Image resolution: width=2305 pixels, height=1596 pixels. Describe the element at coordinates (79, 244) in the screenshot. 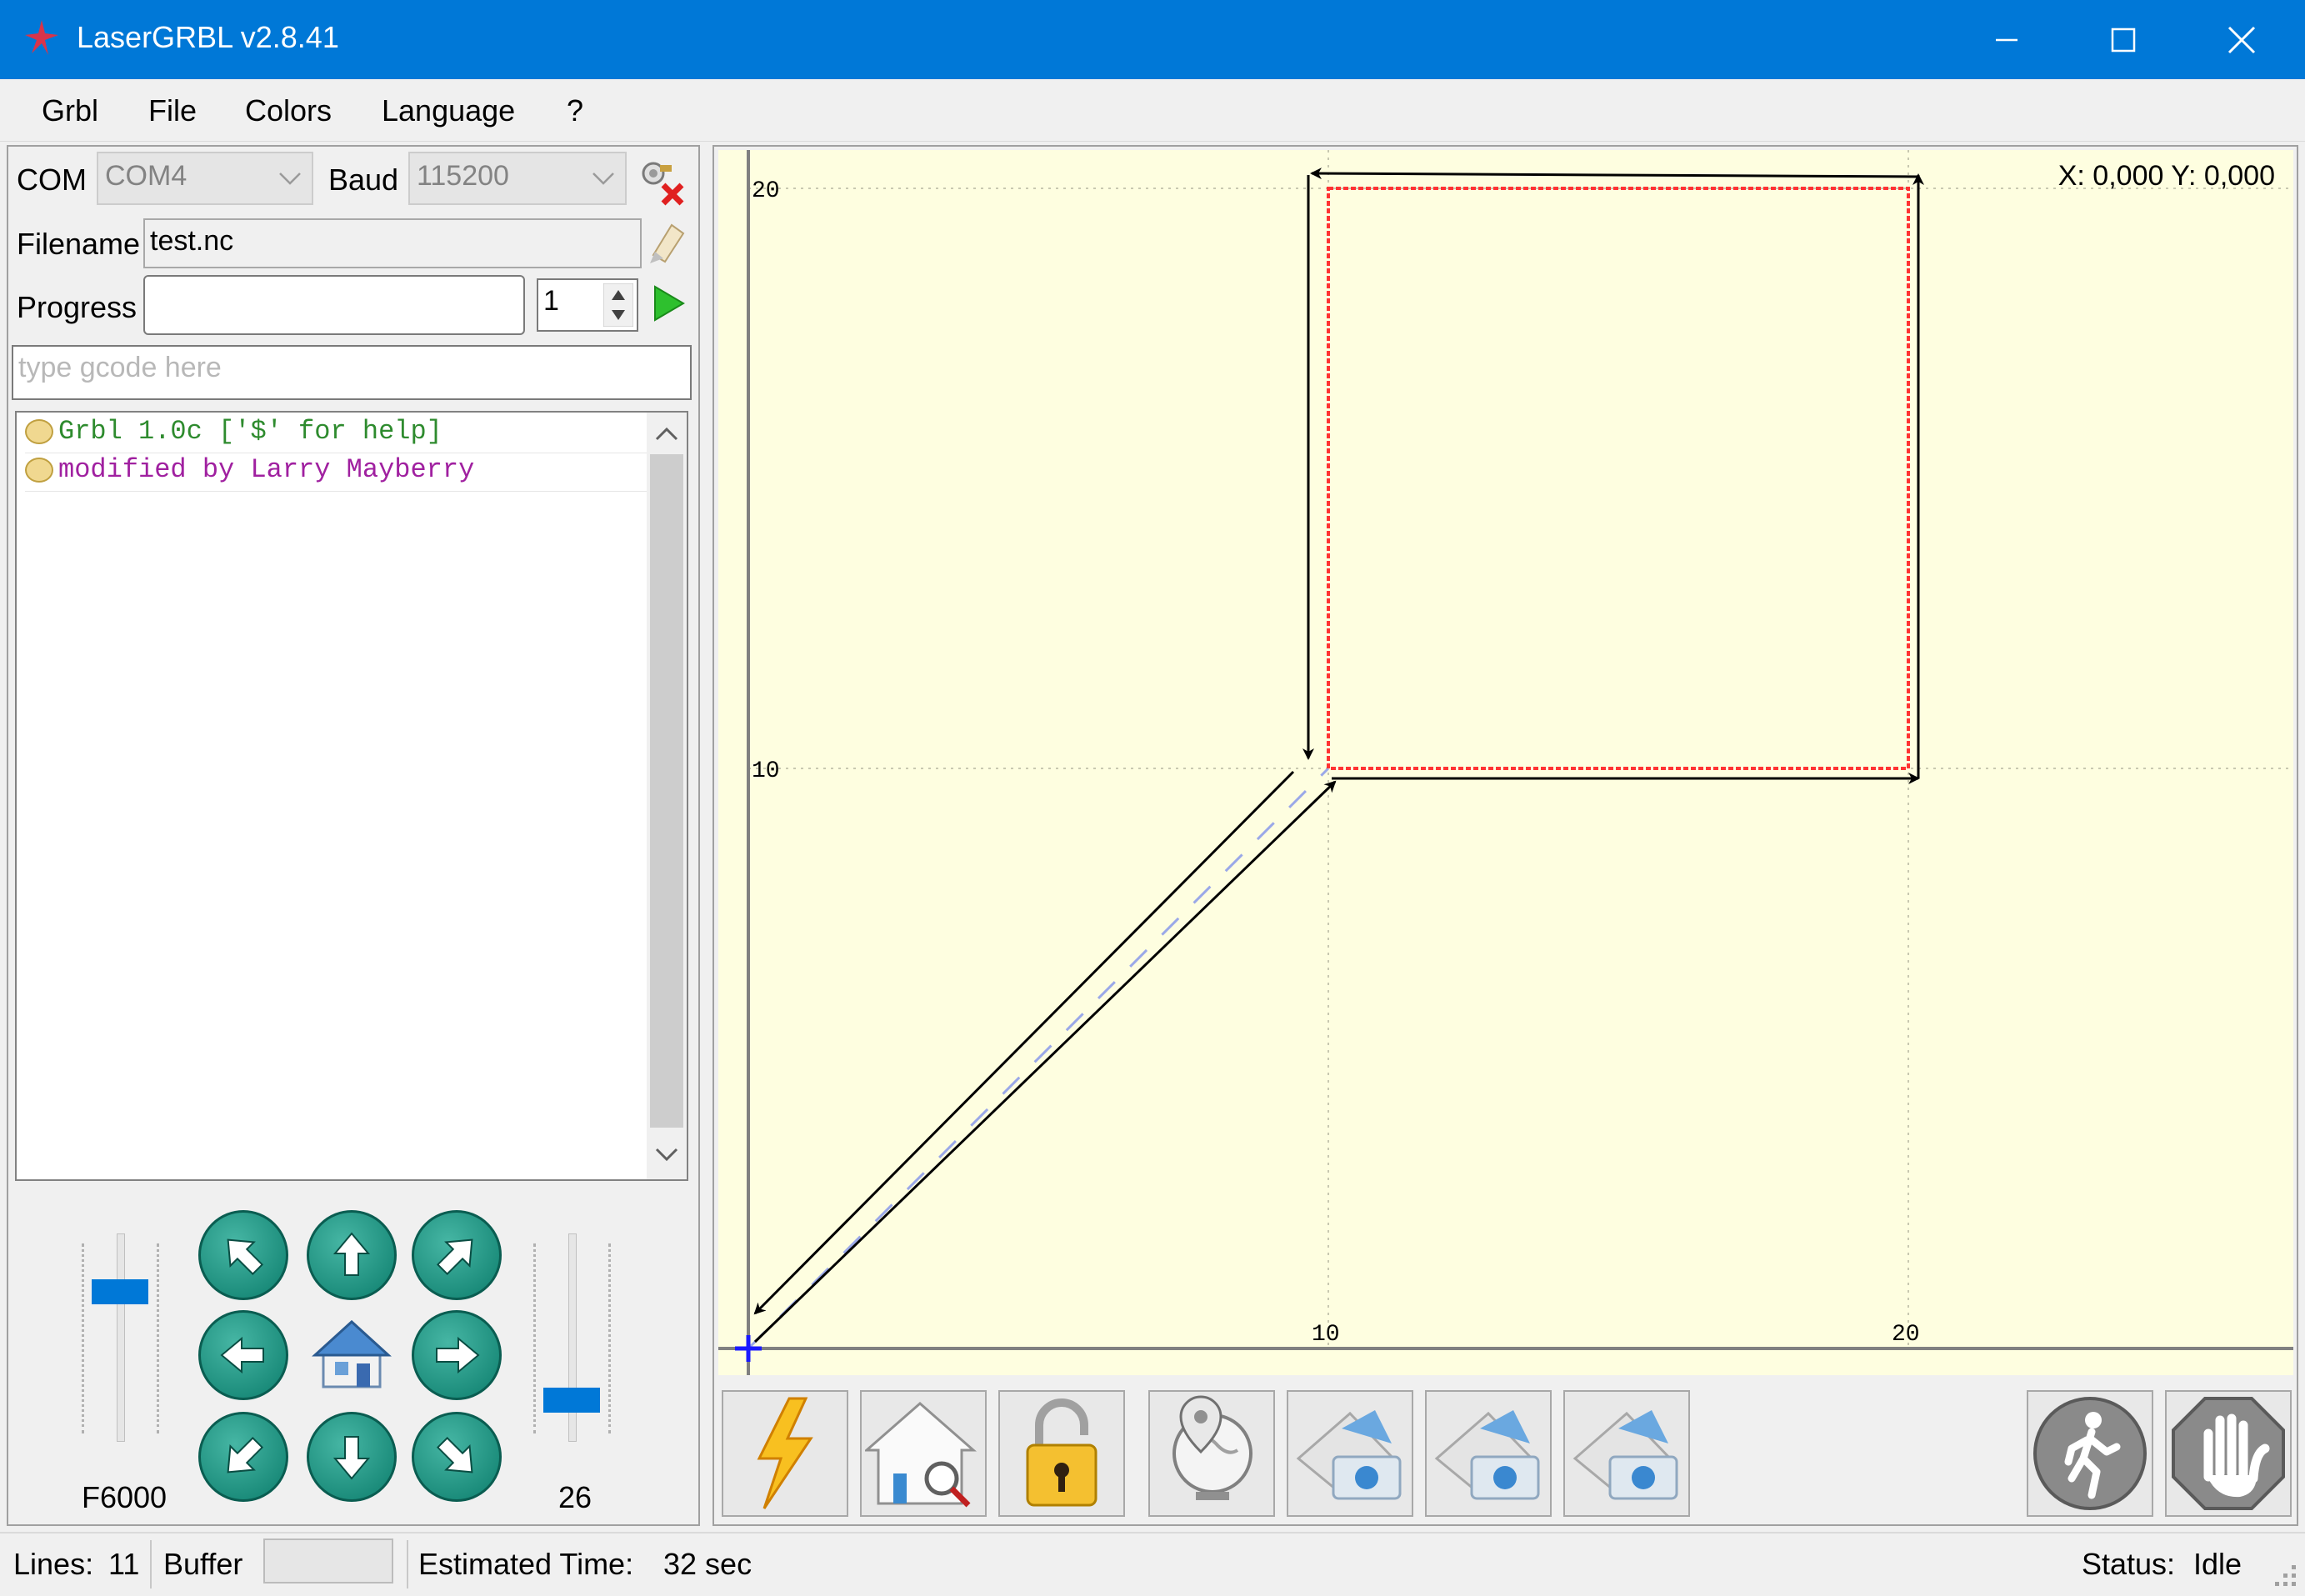

I see `filename-label: Filename` at that location.